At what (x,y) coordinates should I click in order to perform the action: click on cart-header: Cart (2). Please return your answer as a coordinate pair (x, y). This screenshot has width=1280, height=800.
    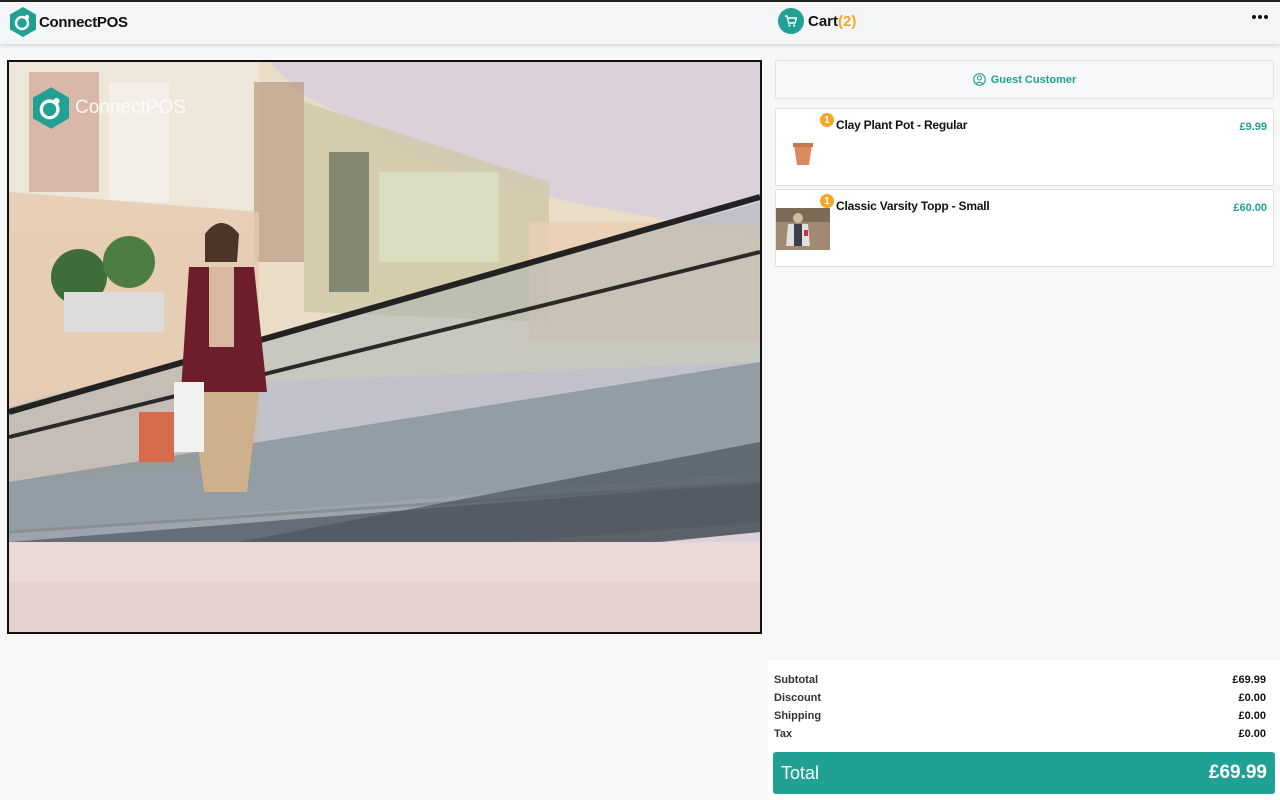
    Looking at the image, I should click on (817, 21).